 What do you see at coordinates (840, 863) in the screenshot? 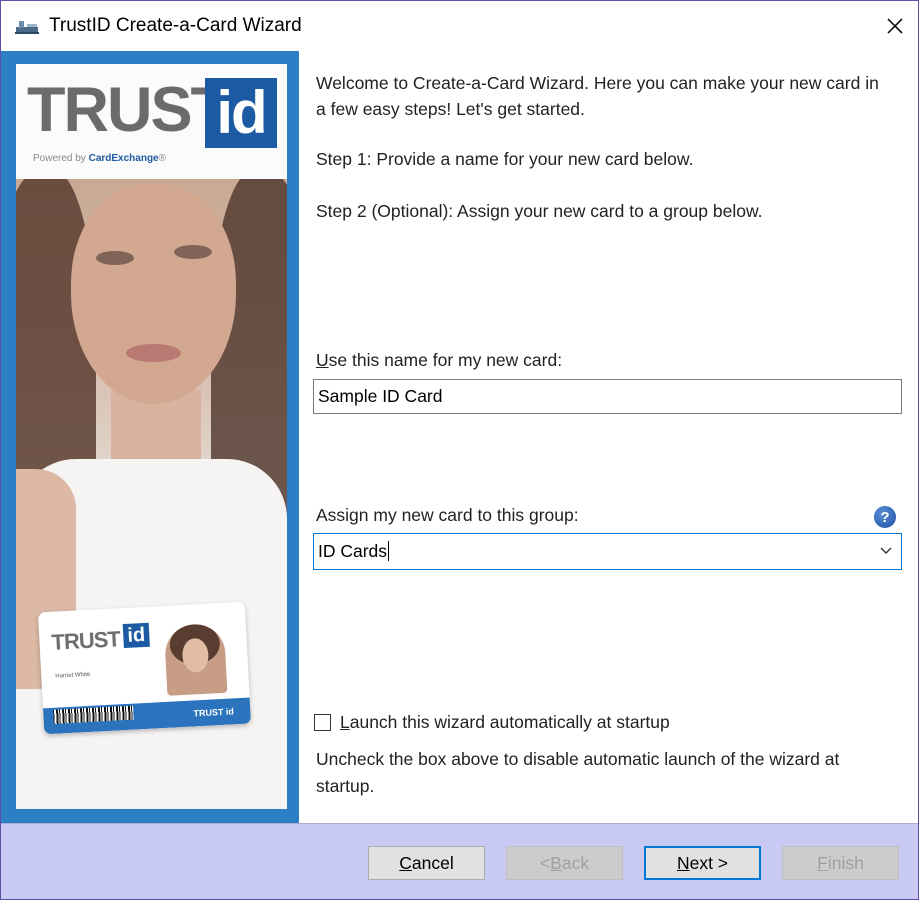
I see `finish-button: Finish` at bounding box center [840, 863].